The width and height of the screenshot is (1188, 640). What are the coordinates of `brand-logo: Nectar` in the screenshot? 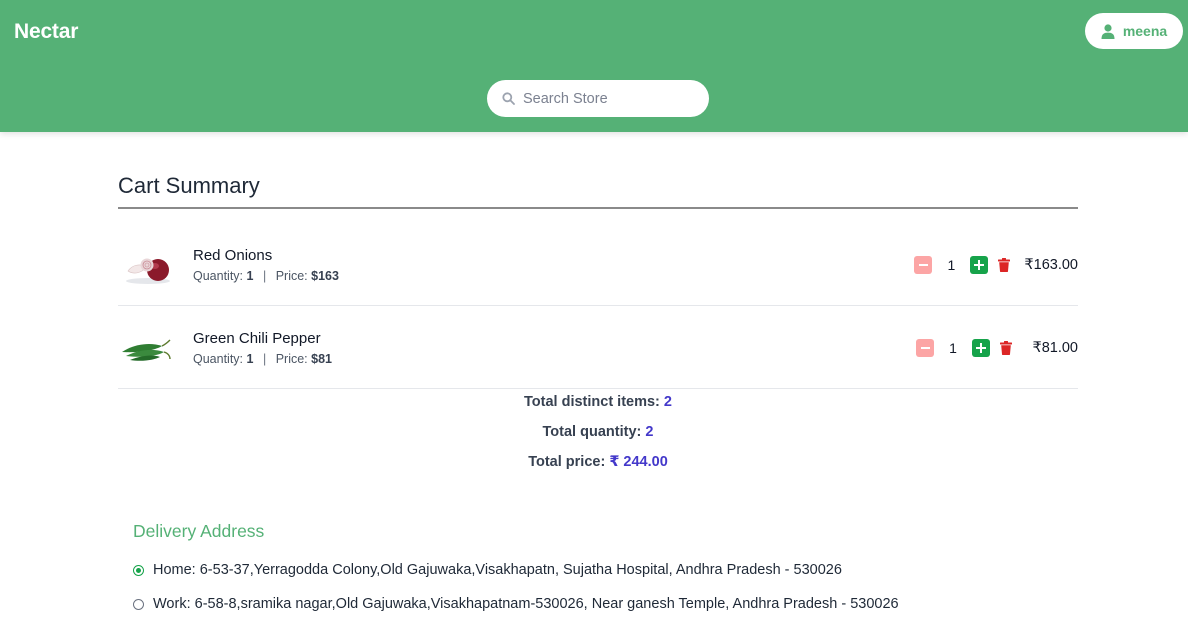 It's located at (46, 32).